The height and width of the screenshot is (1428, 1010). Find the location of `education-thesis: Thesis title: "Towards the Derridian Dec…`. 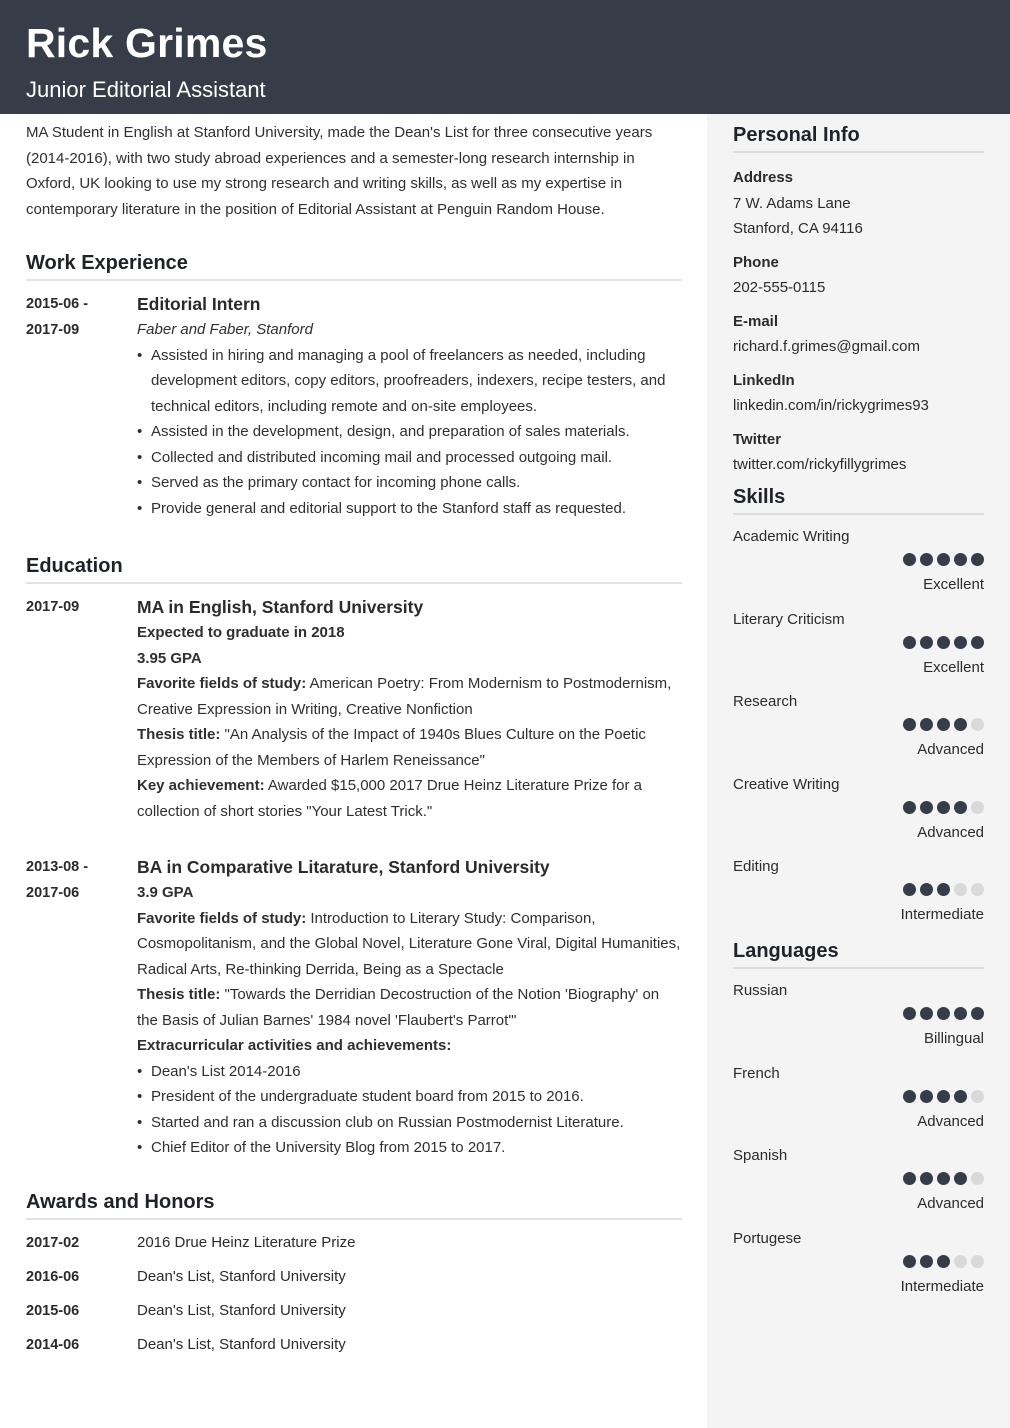

education-thesis: Thesis title: "Towards the Derridian Dec… is located at coordinates (409, 1007).